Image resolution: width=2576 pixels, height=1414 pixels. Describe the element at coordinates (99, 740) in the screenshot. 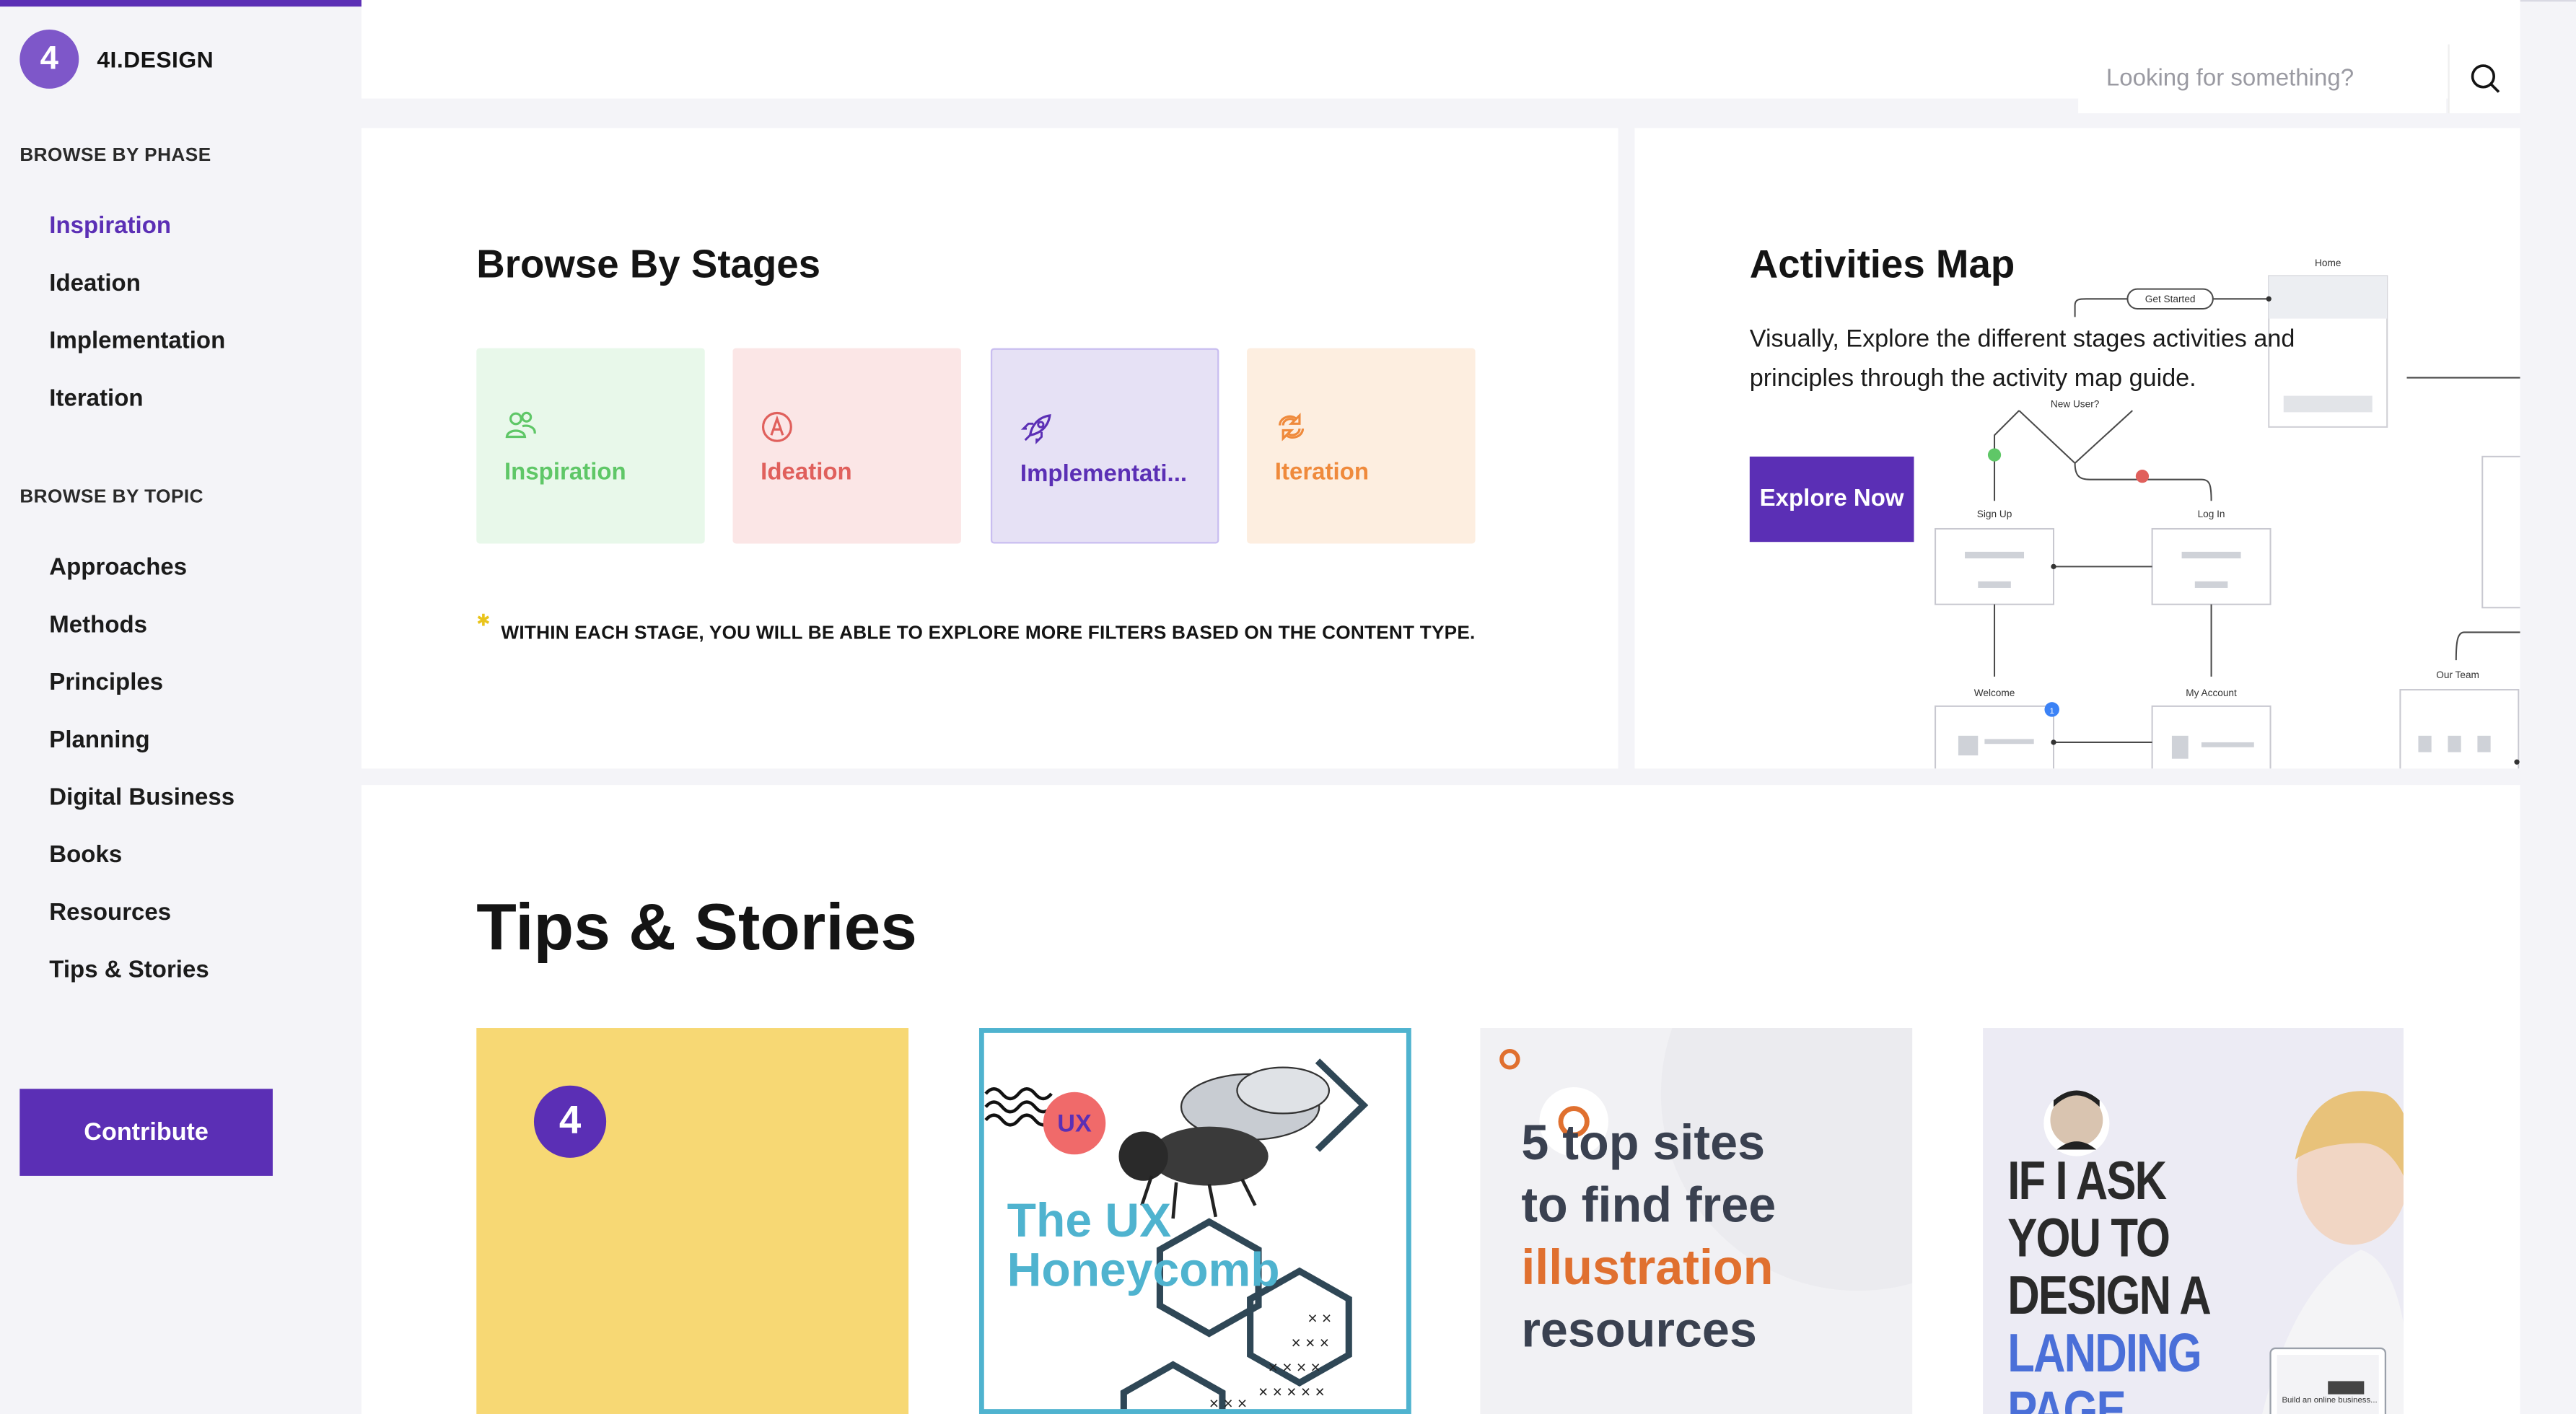

I see `sidebar-item-planning: Planning` at that location.